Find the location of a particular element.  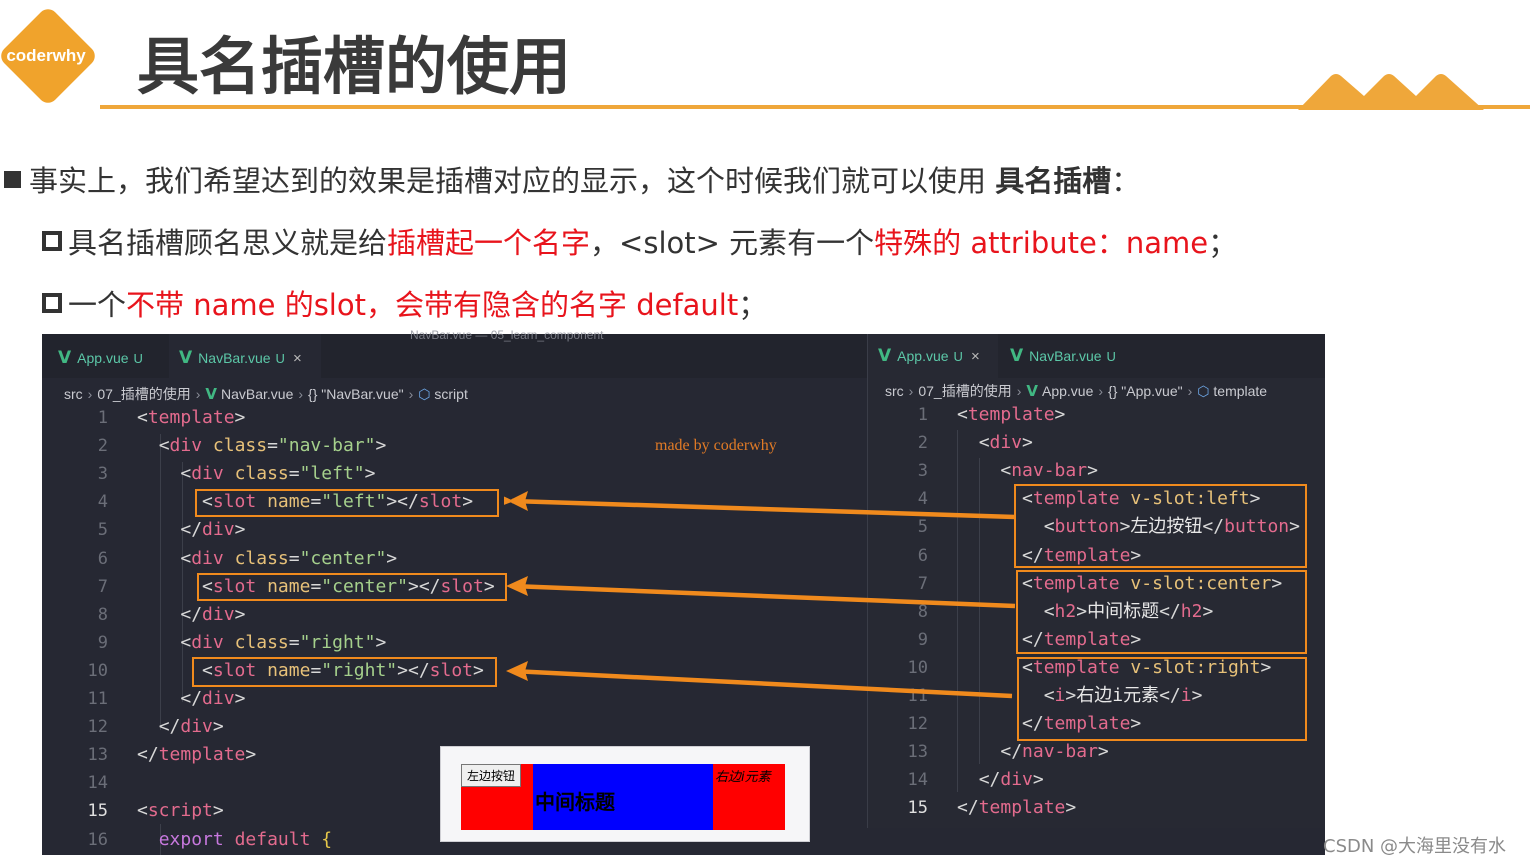

rendered-preview: 左边按钮 中间标题 右边i元素 is located at coordinates (625, 794).